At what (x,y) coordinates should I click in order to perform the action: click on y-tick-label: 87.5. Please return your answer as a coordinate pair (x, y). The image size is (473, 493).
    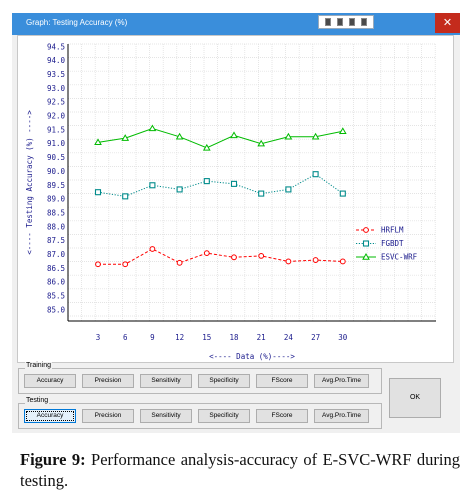
    Looking at the image, I should click on (56, 240).